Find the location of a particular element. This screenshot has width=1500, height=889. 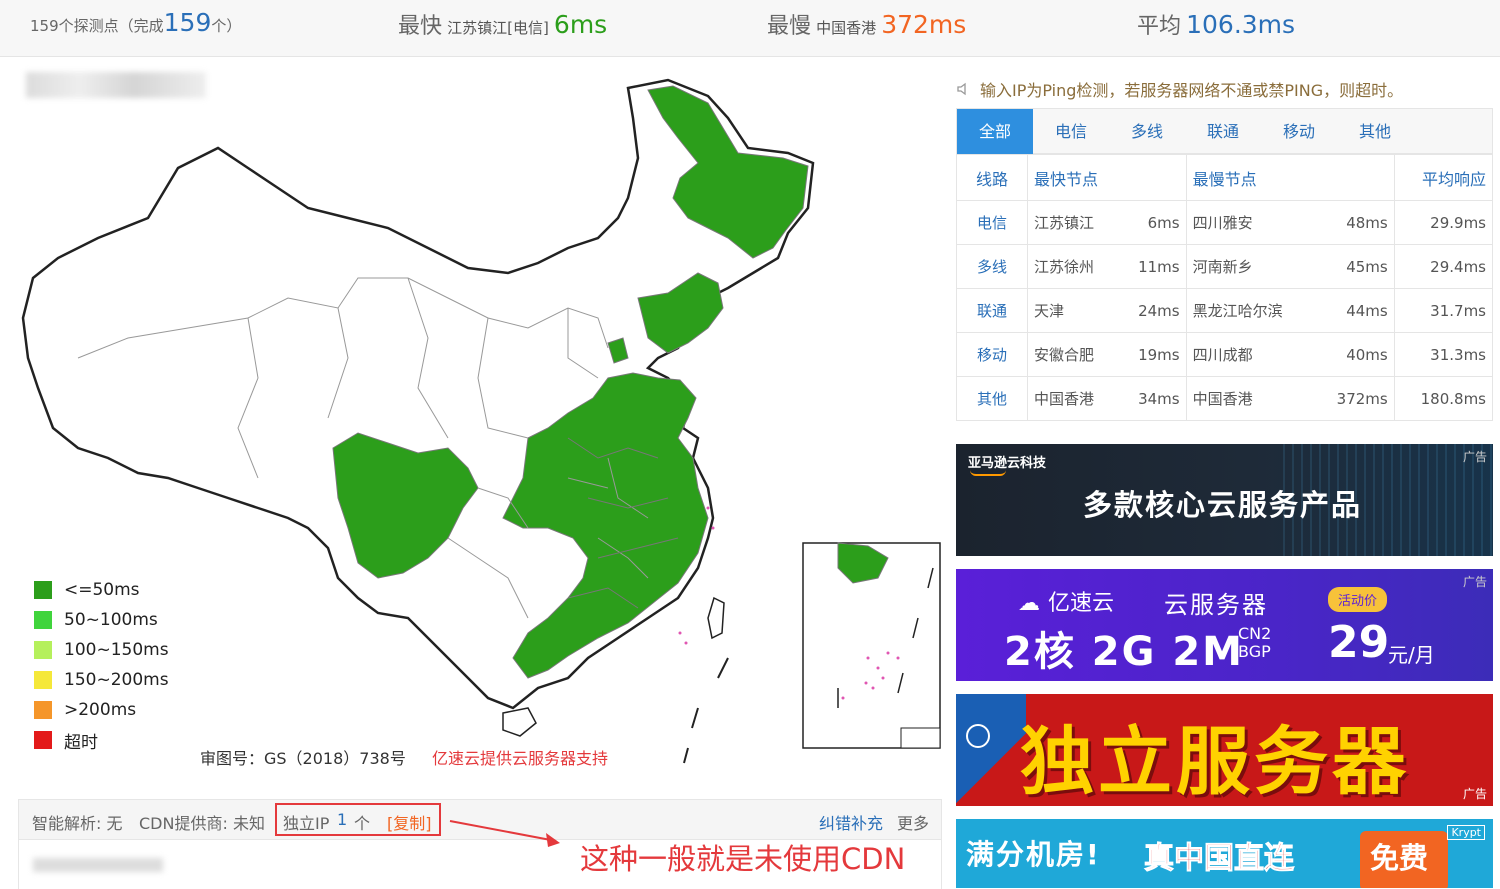

ping-notice: 输入IP为Ping检测，若服务器网络不通或禁PING，则超时。 is located at coordinates (1224, 89).